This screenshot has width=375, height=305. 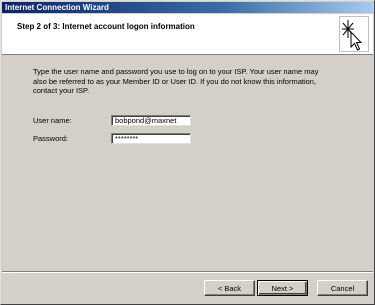 What do you see at coordinates (57, 7) in the screenshot?
I see `window-title: Internet Connection Wizard` at bounding box center [57, 7].